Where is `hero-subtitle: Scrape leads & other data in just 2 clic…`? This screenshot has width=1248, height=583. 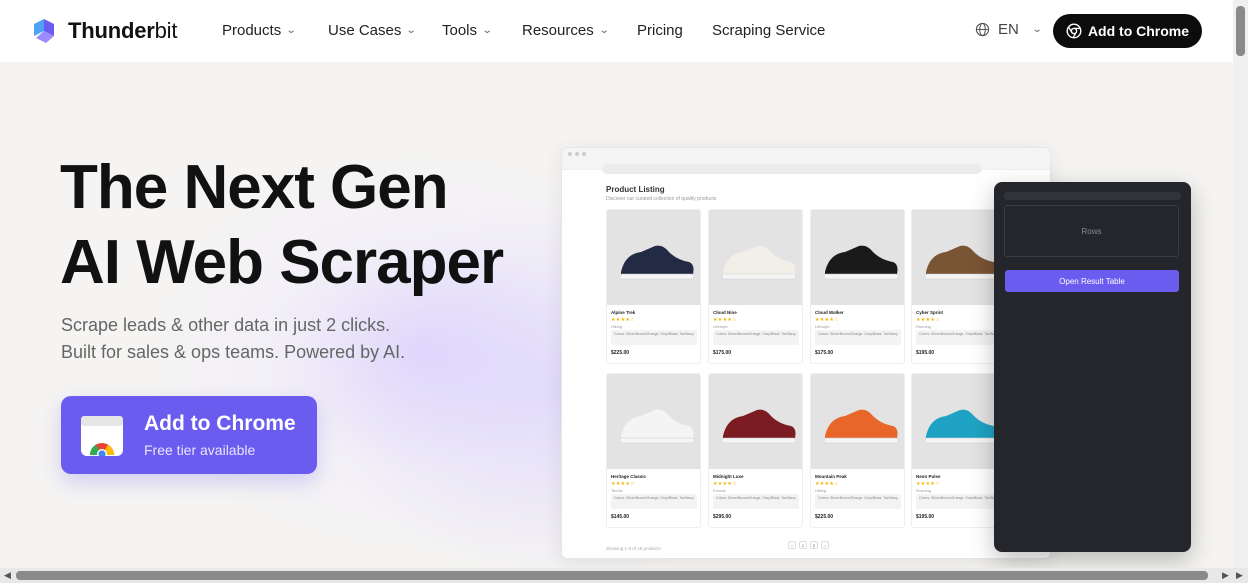 hero-subtitle: Scrape leads & other data in just 2 clic… is located at coordinates (233, 338).